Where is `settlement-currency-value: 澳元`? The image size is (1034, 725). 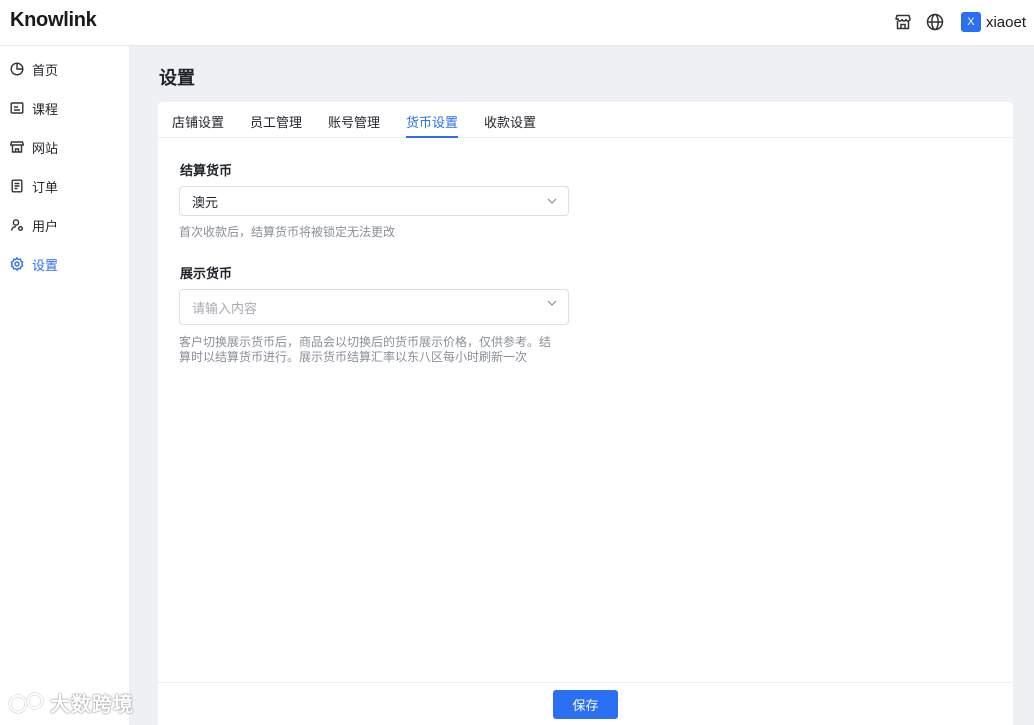
settlement-currency-value: 澳元 is located at coordinates (205, 202).